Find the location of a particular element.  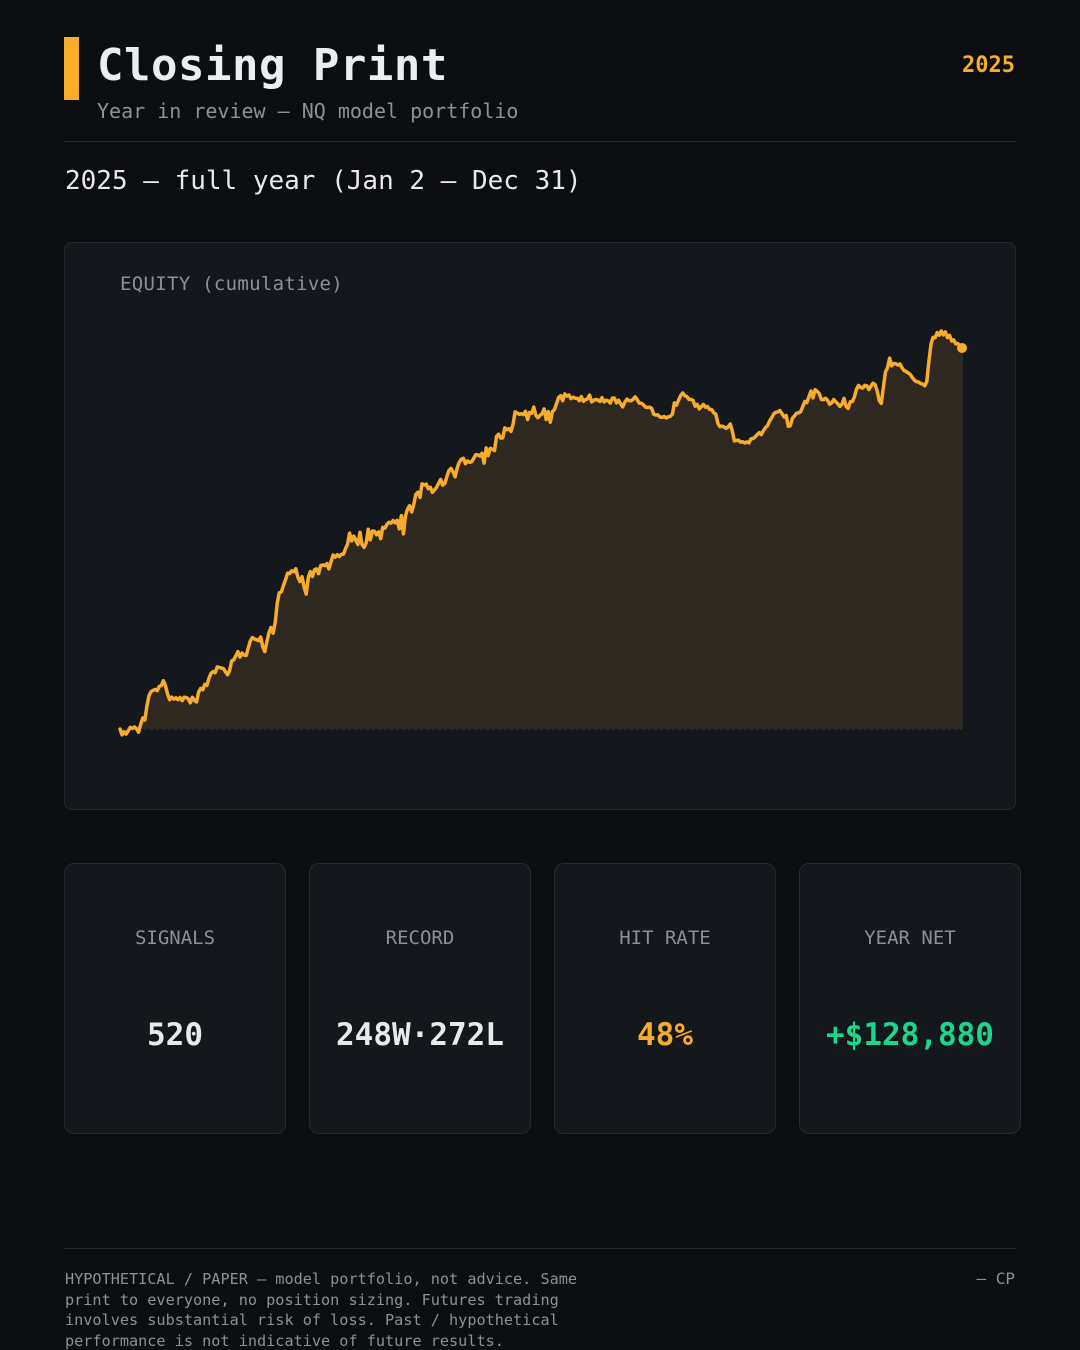

stat-card-signals: SIGNALS 520 is located at coordinates (175, 998).